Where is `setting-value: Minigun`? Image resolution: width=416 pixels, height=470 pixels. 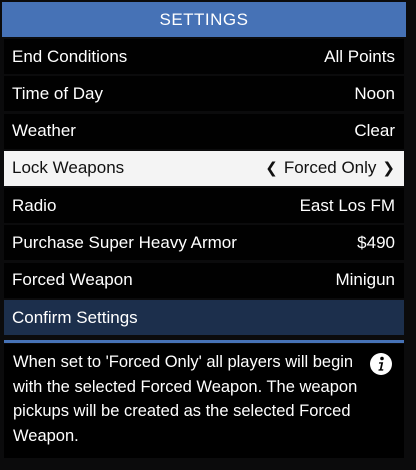
setting-value: Minigun is located at coordinates (365, 280).